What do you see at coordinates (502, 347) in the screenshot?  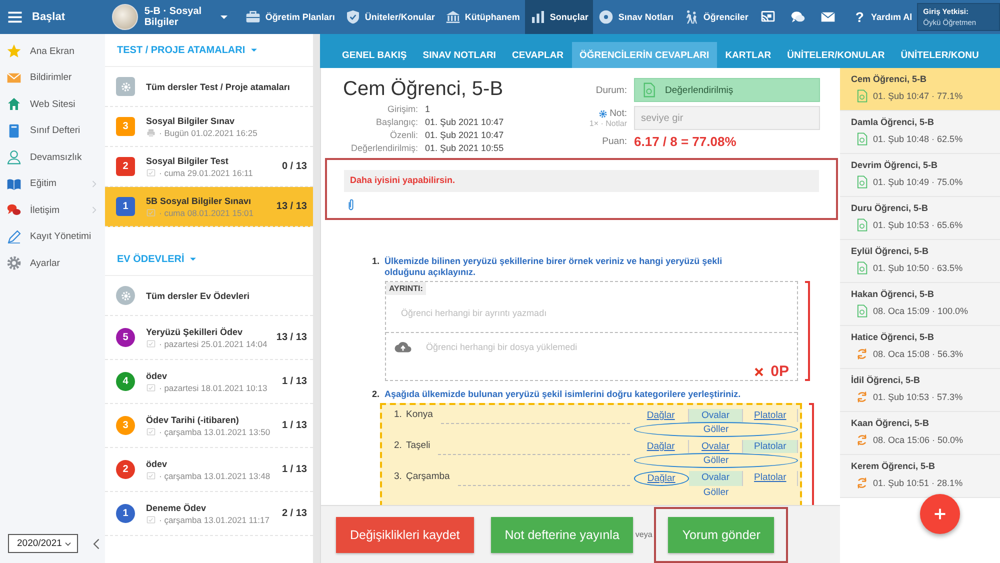 I see `upload-text: Öğrenci herhangi bir dosya yüklemedi` at bounding box center [502, 347].